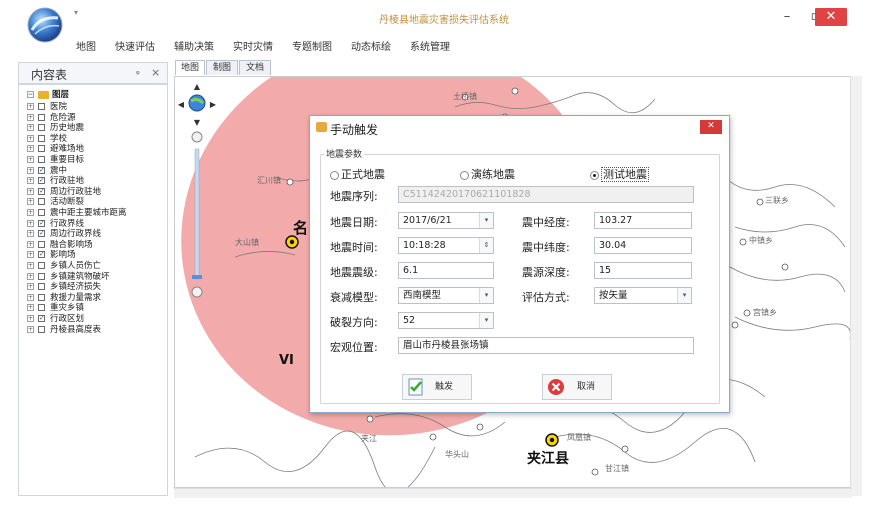 This screenshot has height=512, width=888. What do you see at coordinates (51, 118) in the screenshot?
I see `layer-item: + 危险源` at bounding box center [51, 118].